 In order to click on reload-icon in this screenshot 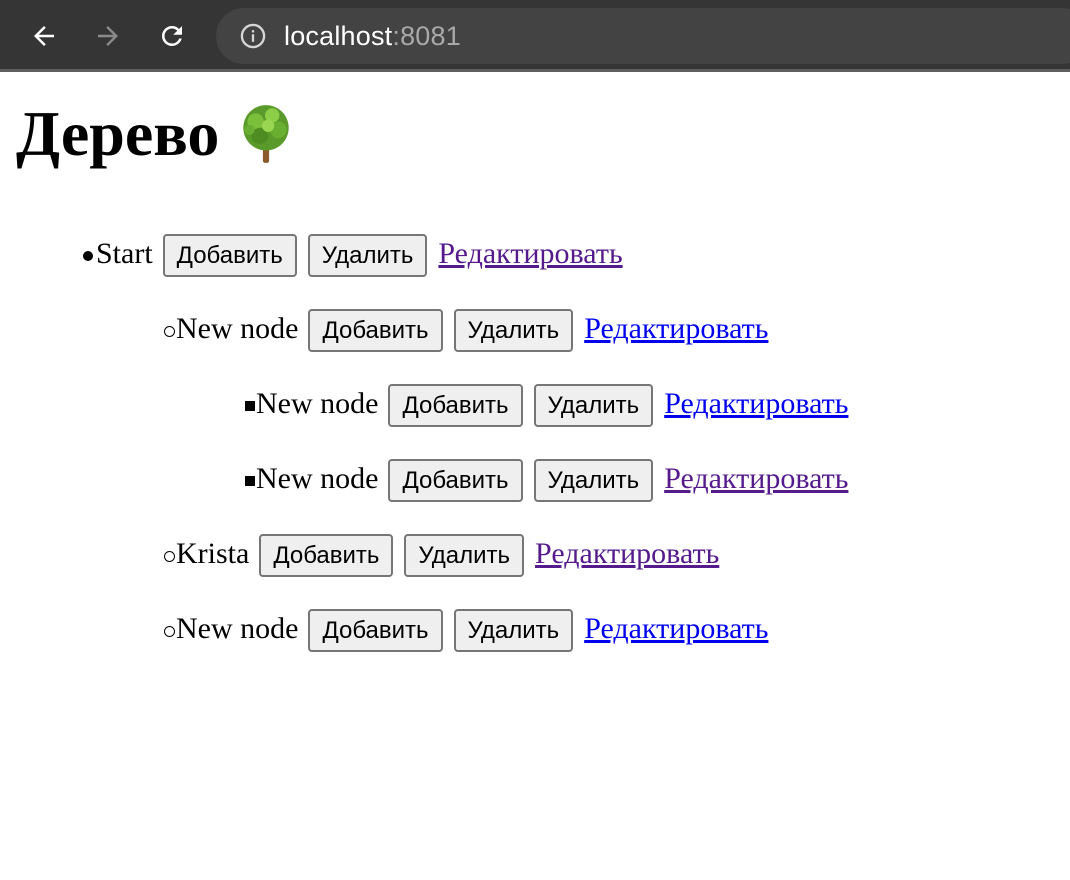, I will do `click(172, 35)`.